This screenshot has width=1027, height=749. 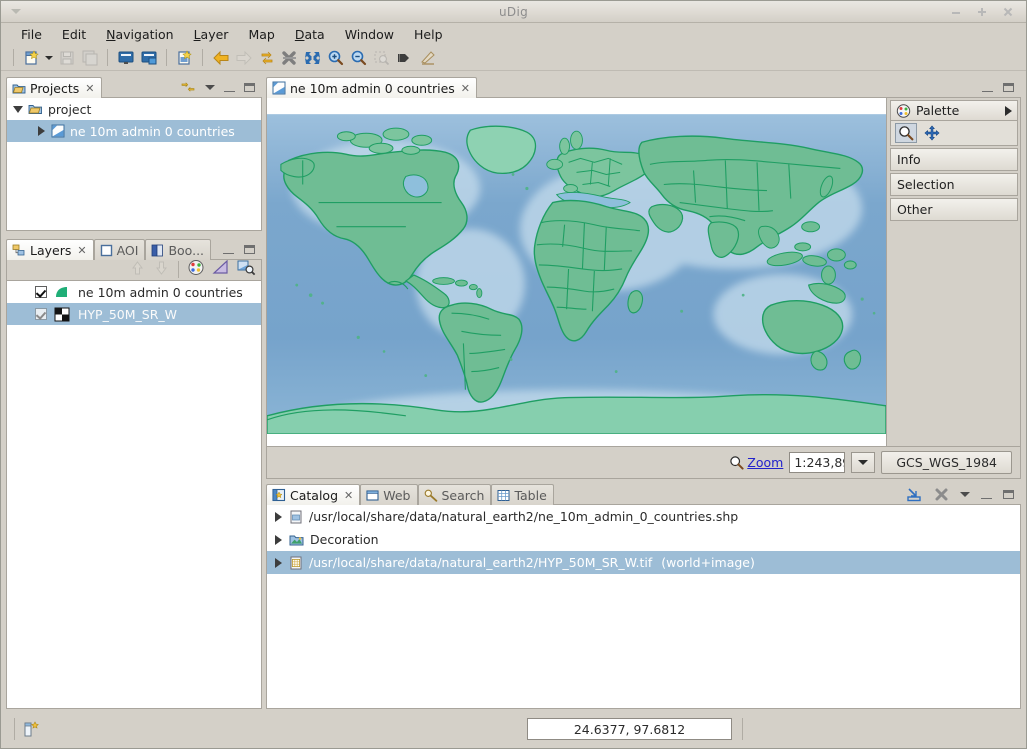 What do you see at coordinates (134, 495) in the screenshot?
I see `layers-list: ne 10m admin 0 countries HYP_50M_SR_W` at bounding box center [134, 495].